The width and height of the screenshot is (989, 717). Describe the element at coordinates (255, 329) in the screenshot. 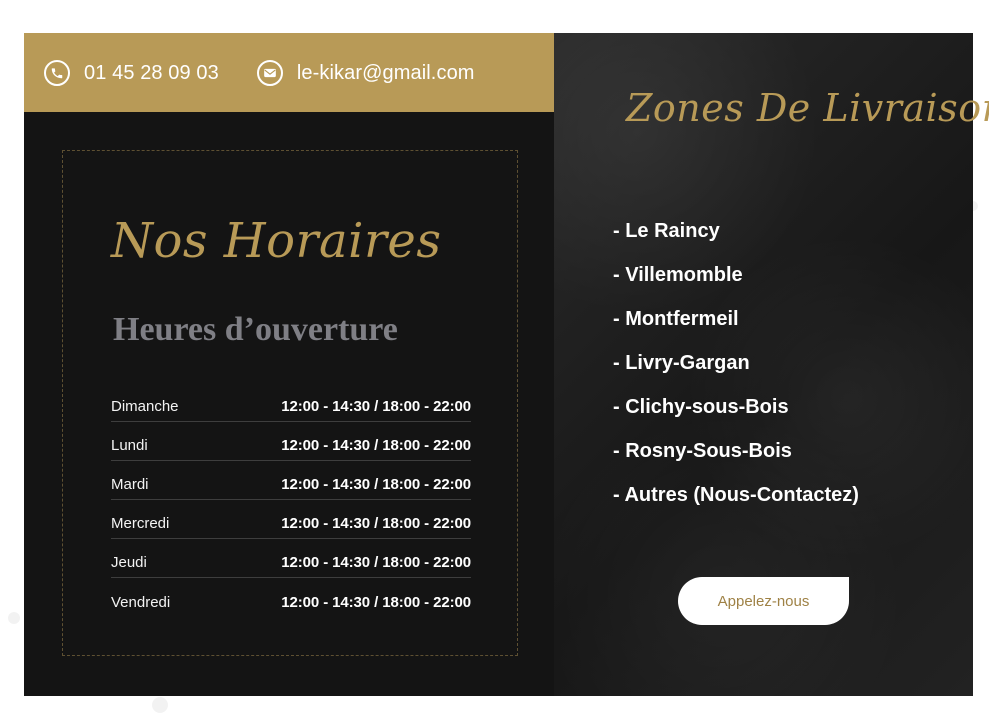

I see `schedule-subtitle: Heures d’ouverture` at that location.